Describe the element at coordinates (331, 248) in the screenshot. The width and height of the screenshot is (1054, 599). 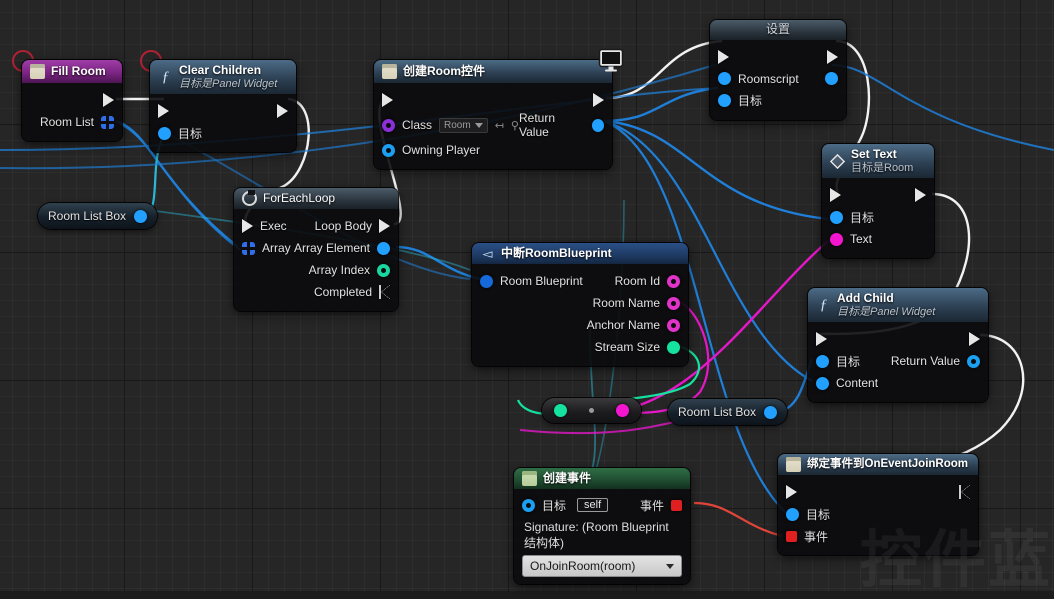
I see `output-label: Array Element` at that location.